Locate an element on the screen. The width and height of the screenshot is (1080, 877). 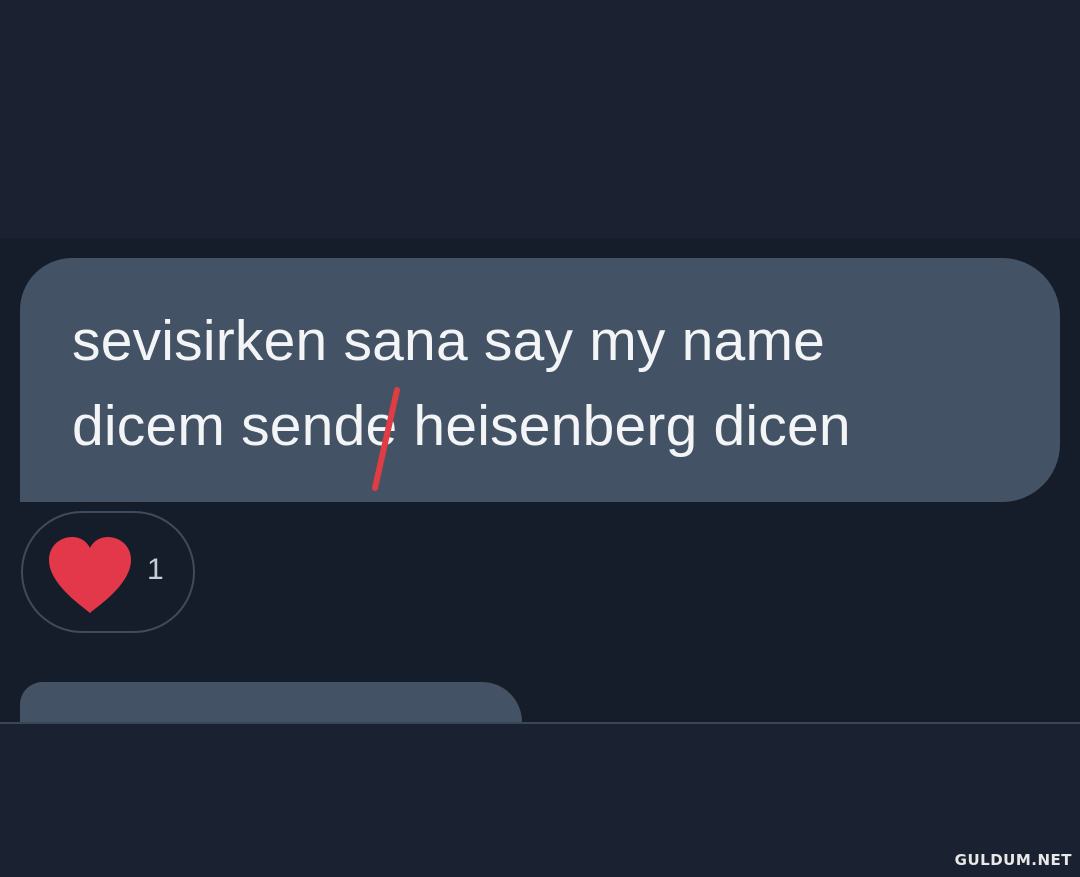
next-message-bubble is located at coordinates (271, 702).